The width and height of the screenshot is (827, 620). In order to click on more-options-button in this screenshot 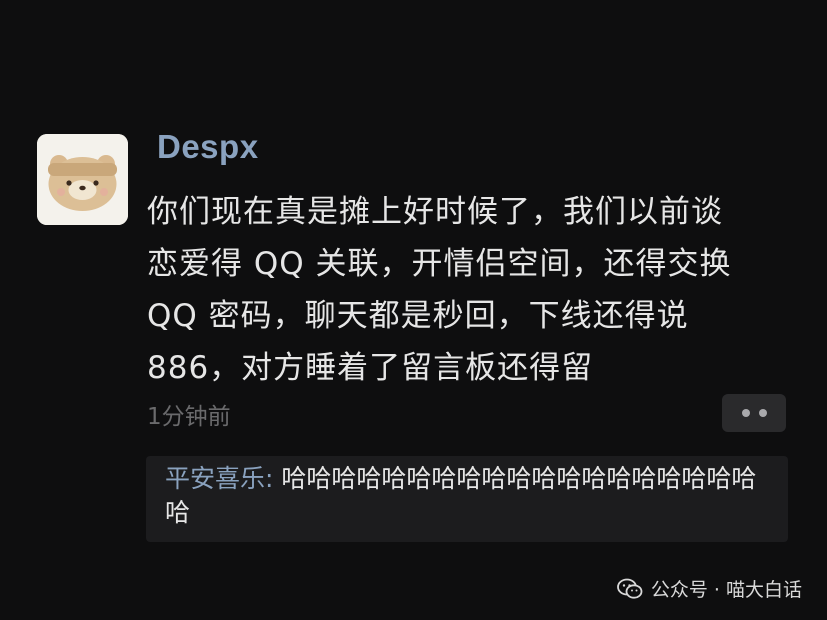, I will do `click(754, 413)`.